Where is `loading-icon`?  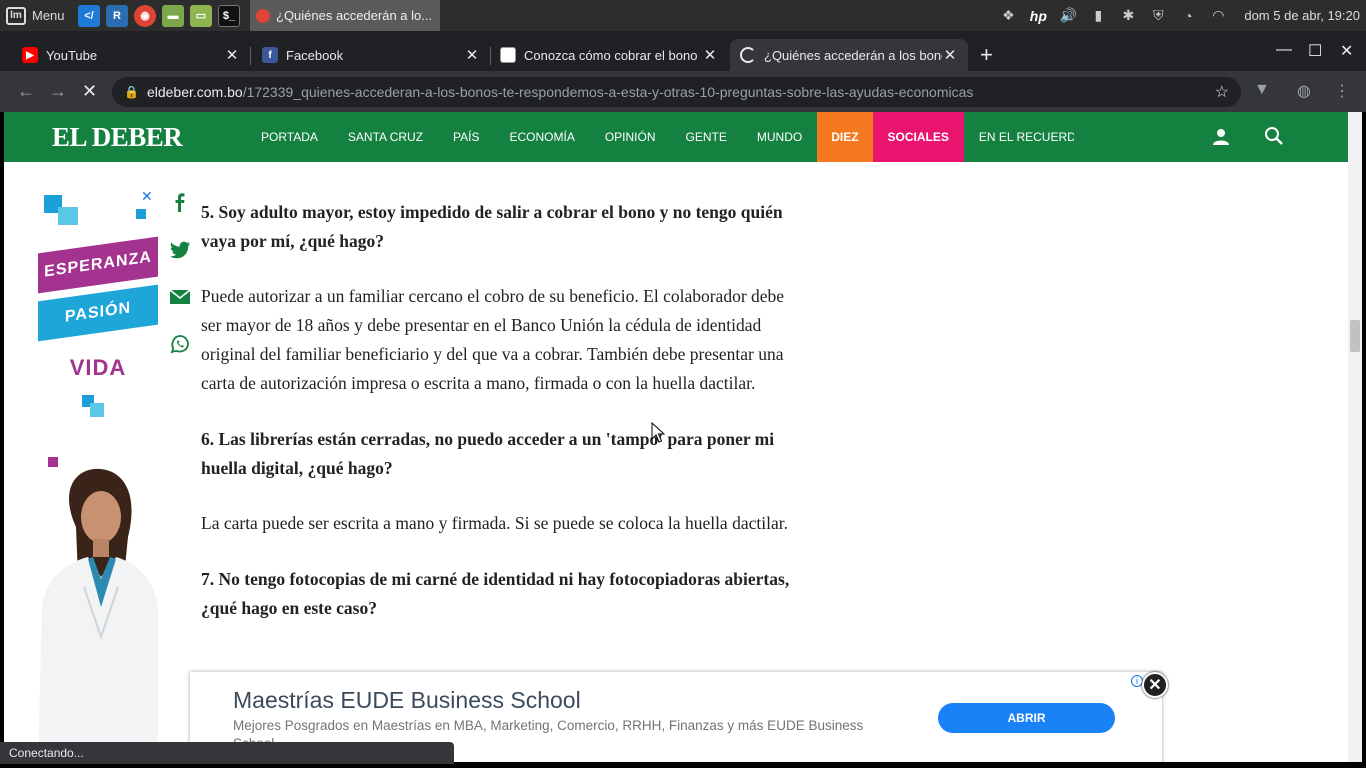
loading-icon is located at coordinates (748, 55).